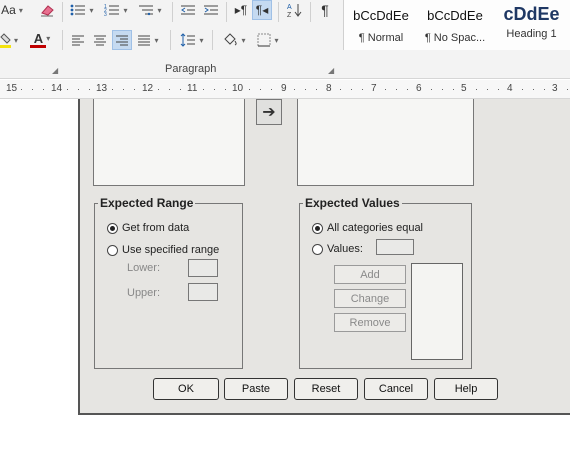 This screenshot has height=455, width=570. What do you see at coordinates (192, 40) in the screenshot?
I see `line-spacing-button: ▾` at bounding box center [192, 40].